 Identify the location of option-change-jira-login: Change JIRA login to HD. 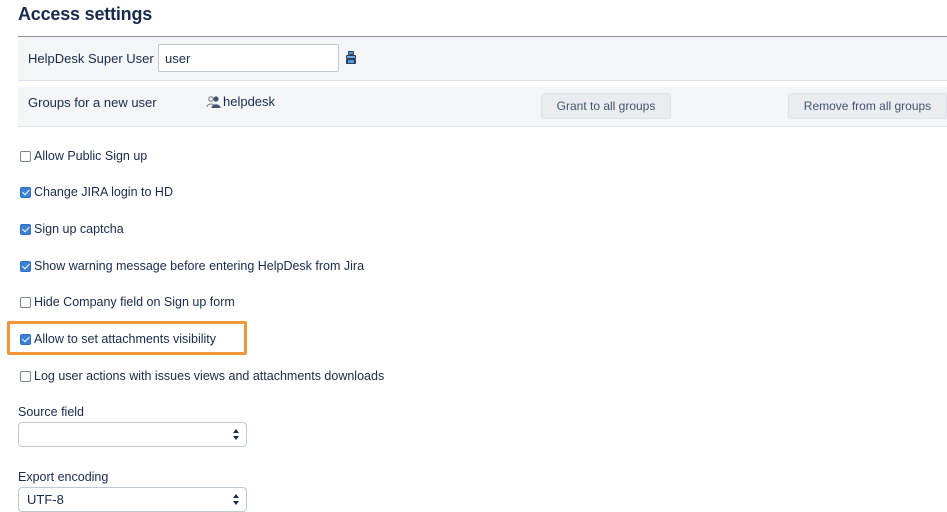
(96, 192).